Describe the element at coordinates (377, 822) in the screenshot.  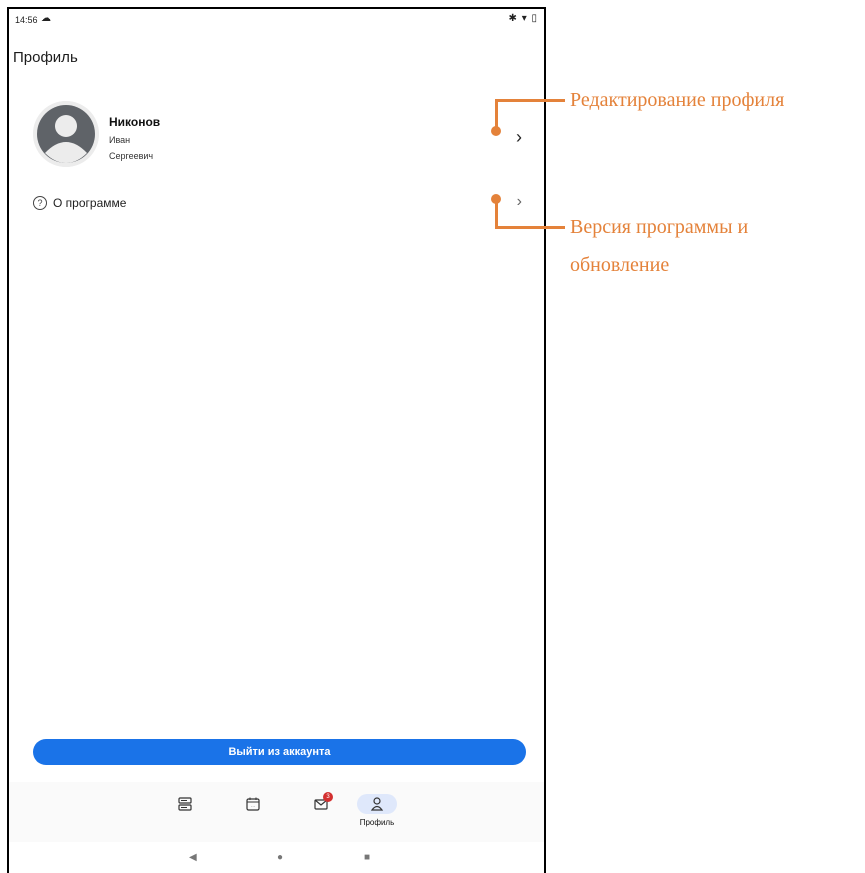
I see `nav-profile-label: Профиль` at that location.